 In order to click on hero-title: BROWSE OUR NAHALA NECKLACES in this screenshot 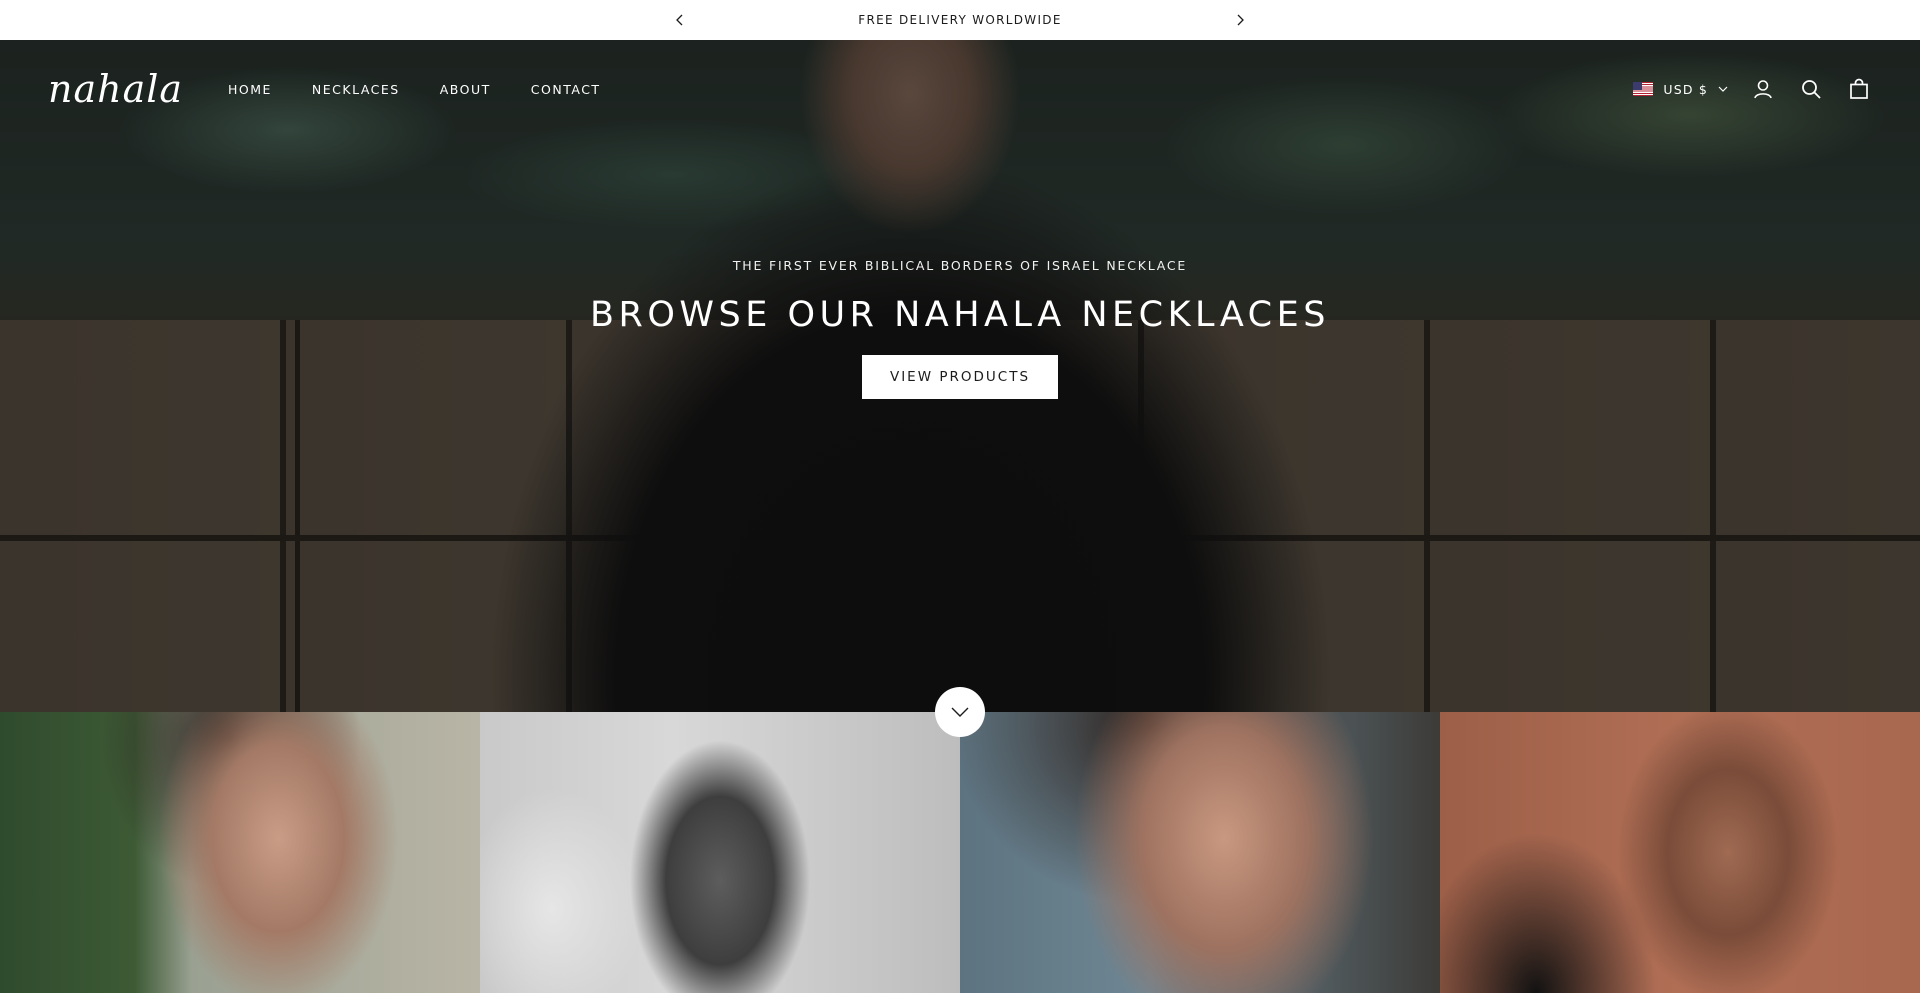, I will do `click(960, 315)`.